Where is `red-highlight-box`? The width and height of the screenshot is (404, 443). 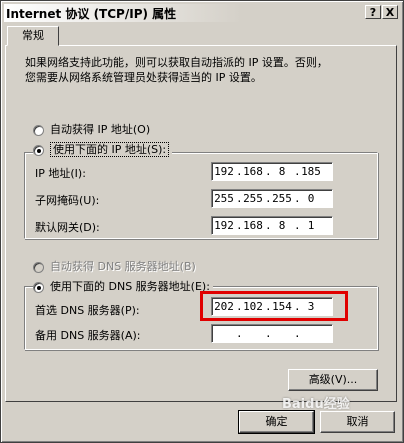 red-highlight-box is located at coordinates (274, 306).